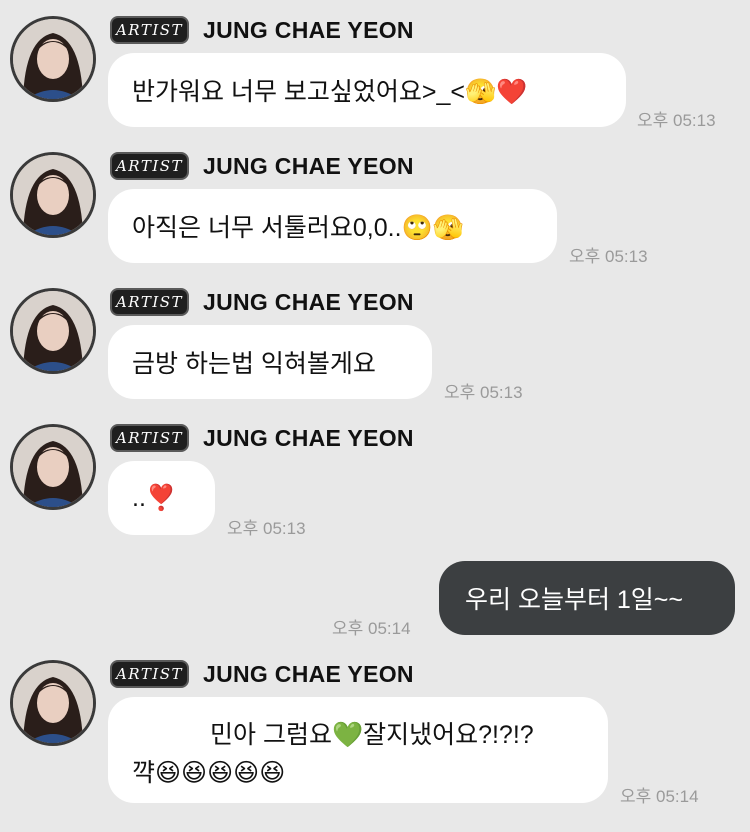 This screenshot has height=832, width=750. What do you see at coordinates (209, 773) in the screenshot?
I see `message-line: 꺅😆😆😆😆😆` at bounding box center [209, 773].